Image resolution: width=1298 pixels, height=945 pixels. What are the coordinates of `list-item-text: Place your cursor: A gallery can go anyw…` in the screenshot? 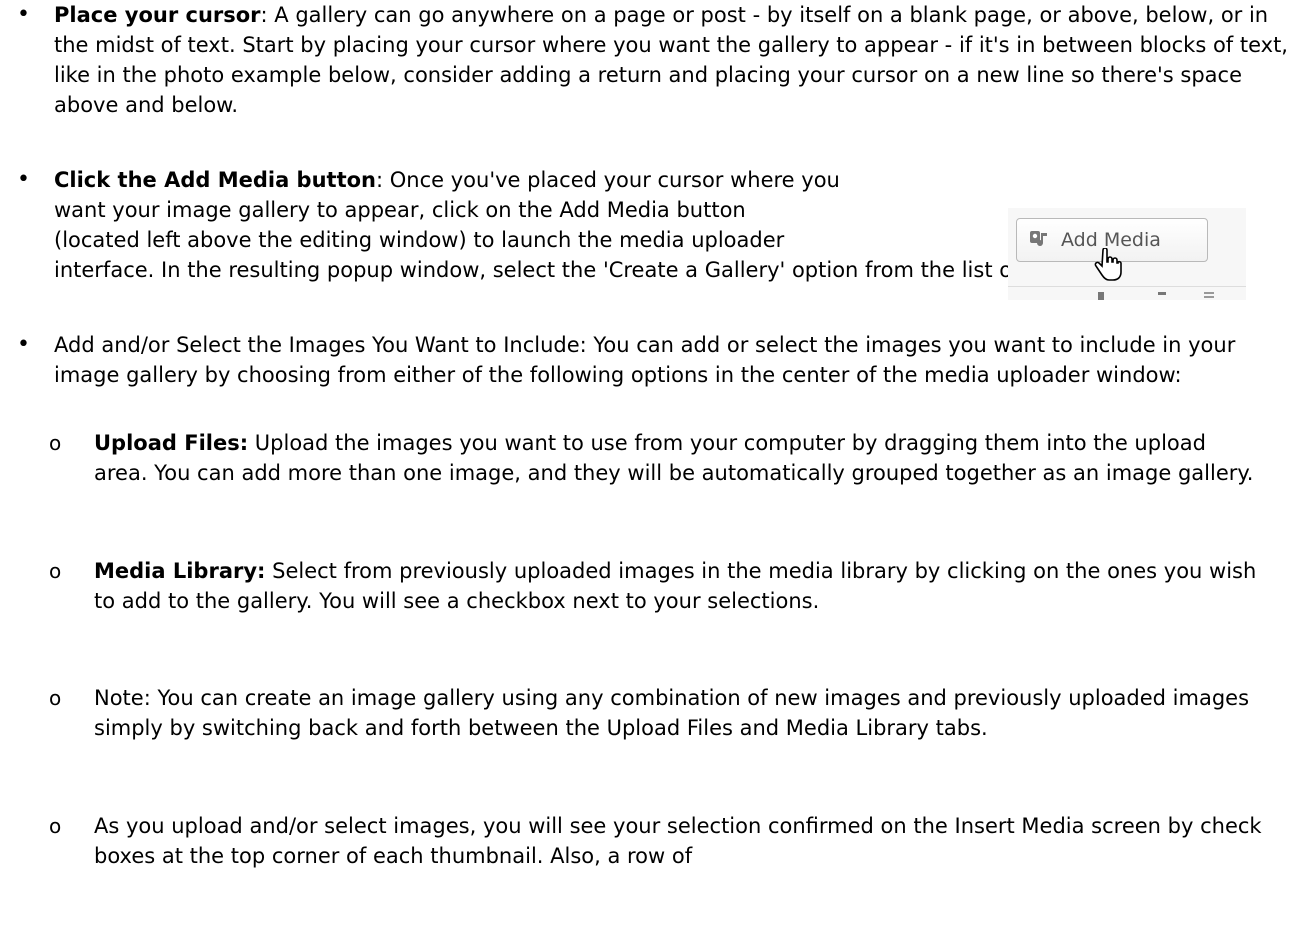 It's located at (674, 60).